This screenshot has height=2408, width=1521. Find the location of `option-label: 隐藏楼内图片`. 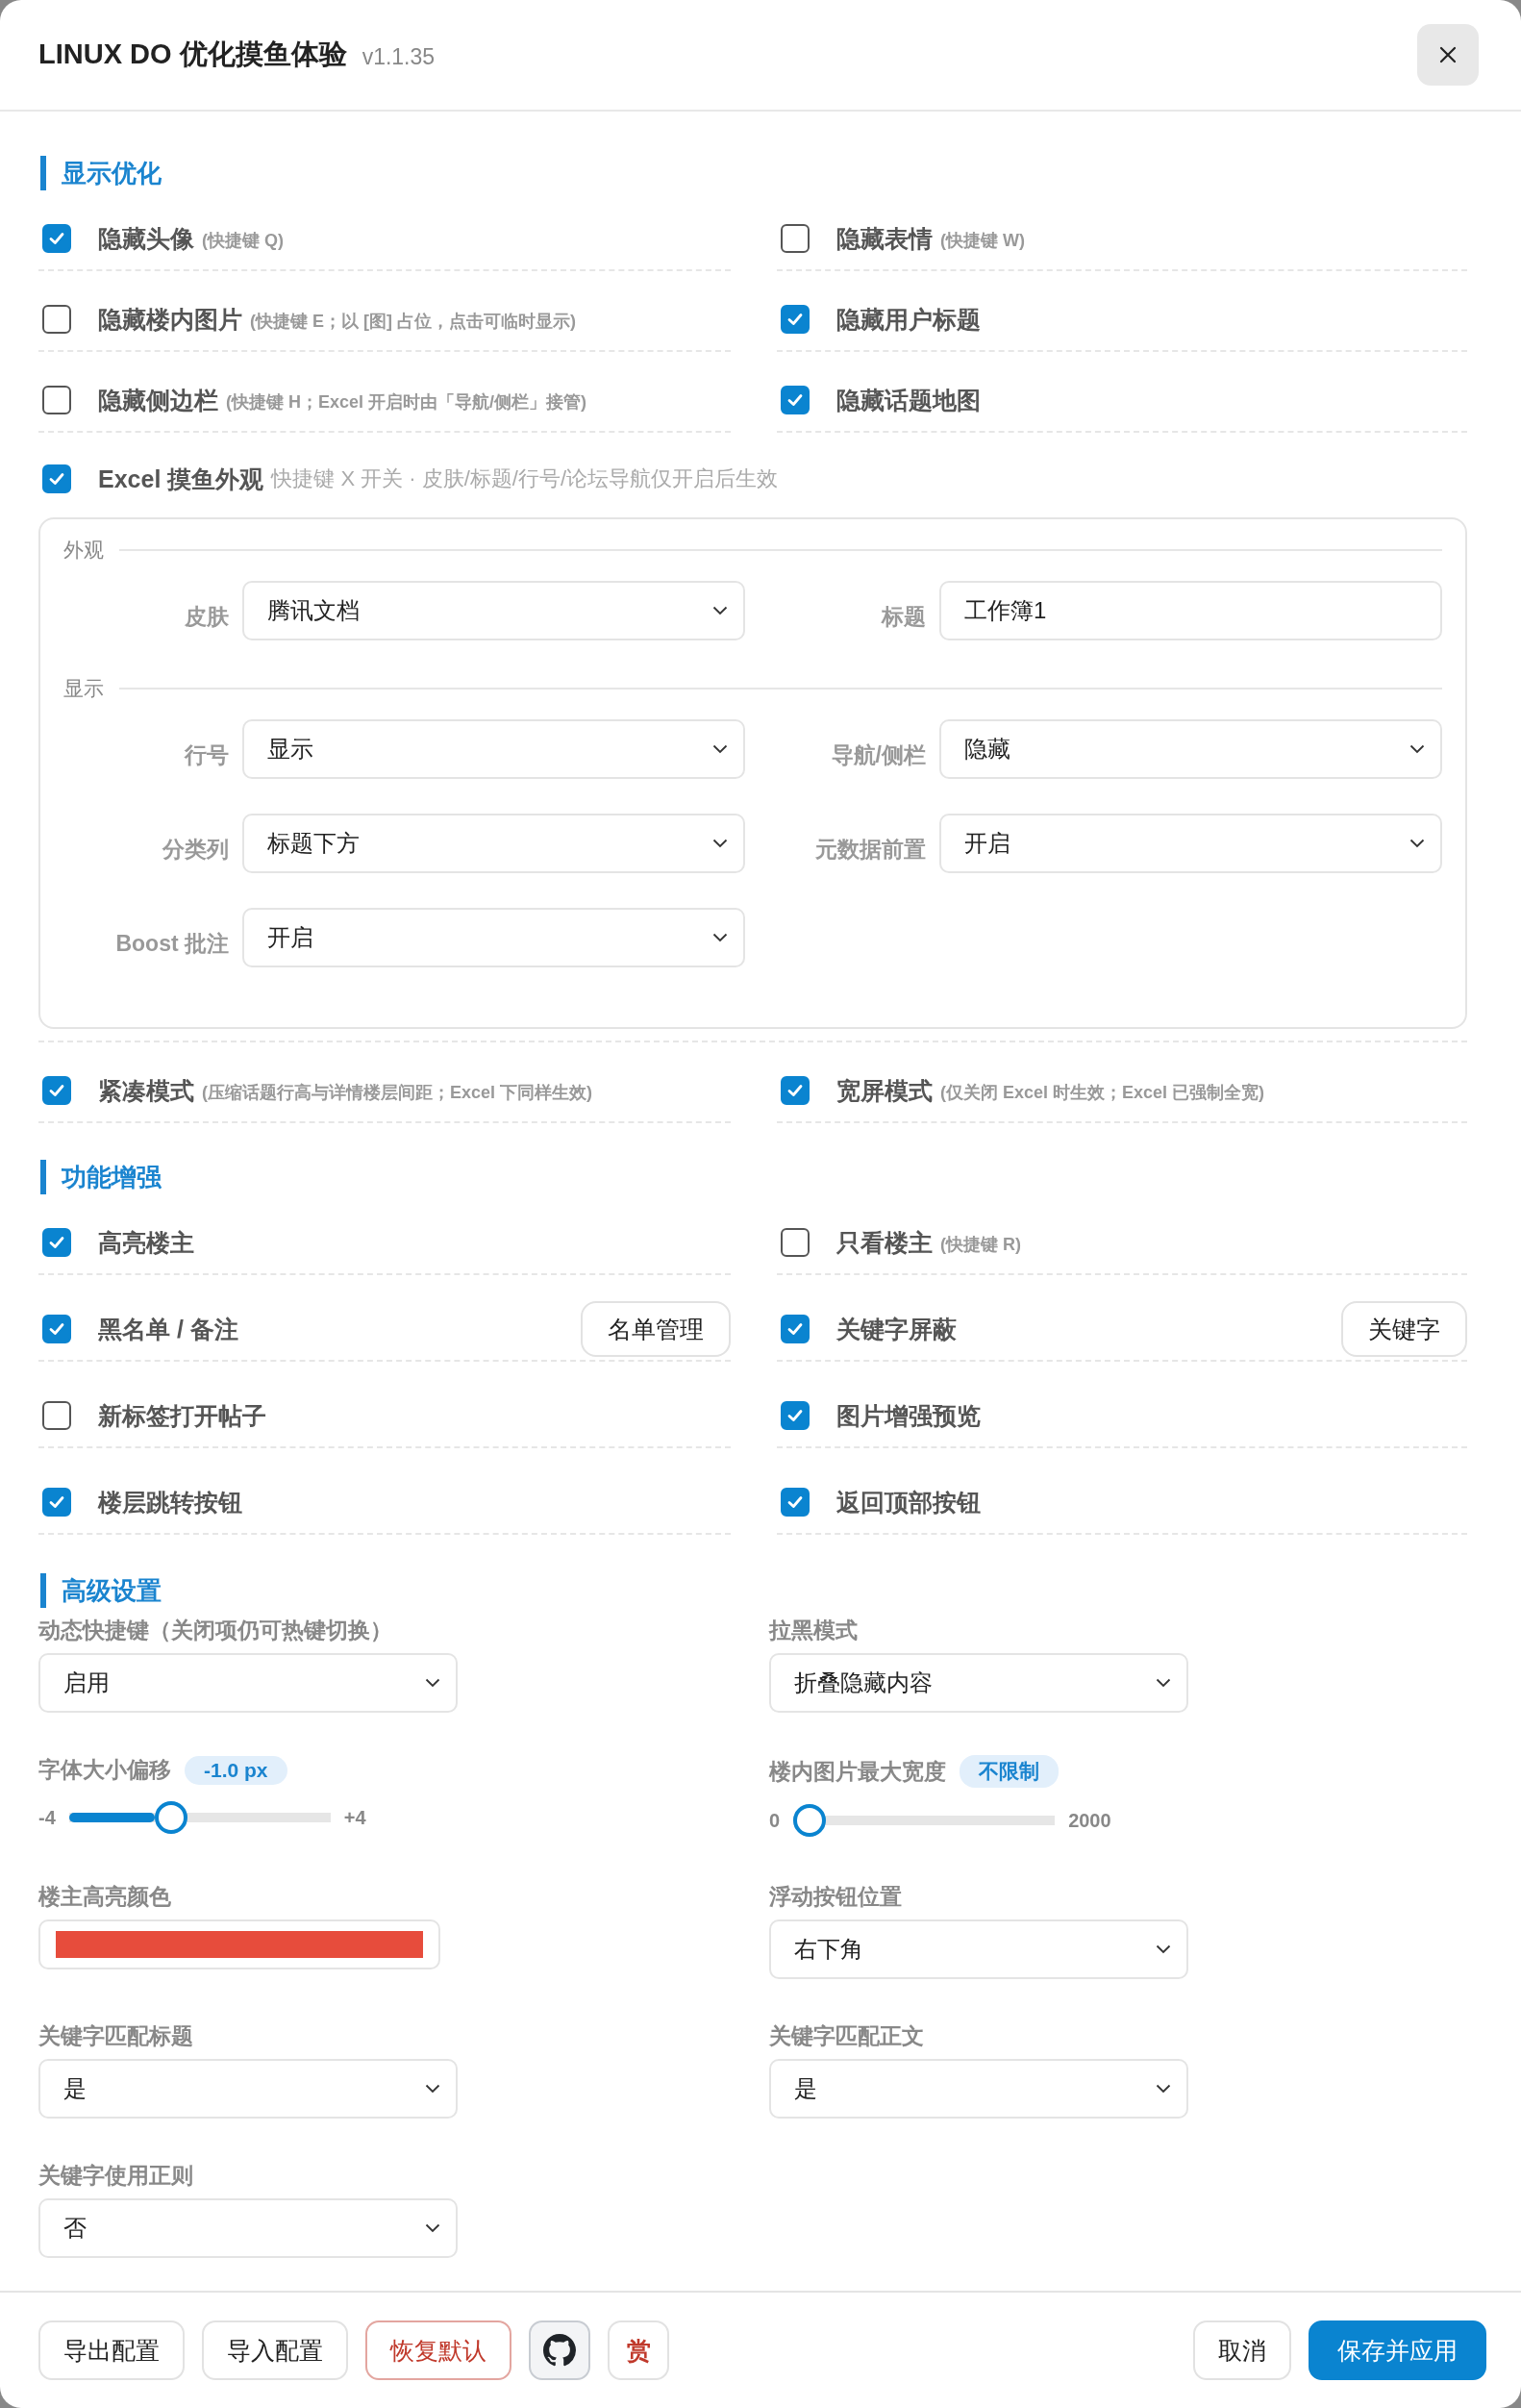

option-label: 隐藏楼内图片 is located at coordinates (170, 319).